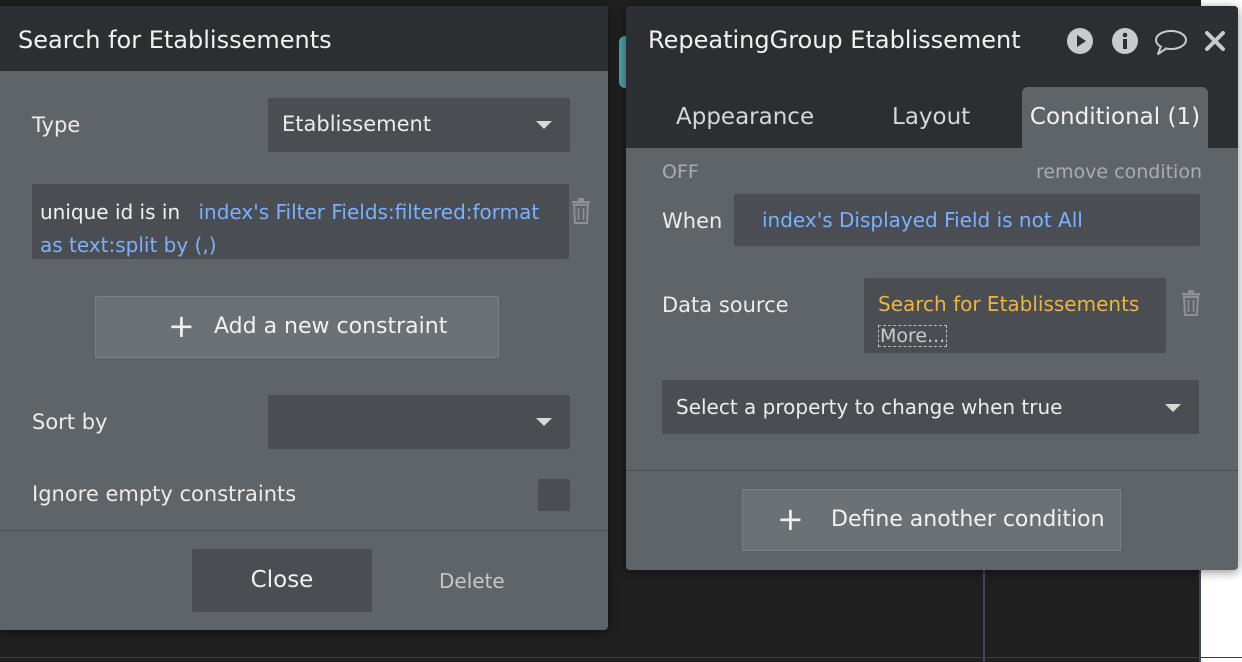 The height and width of the screenshot is (662, 1242). What do you see at coordinates (1171, 44) in the screenshot?
I see `comment-icon` at bounding box center [1171, 44].